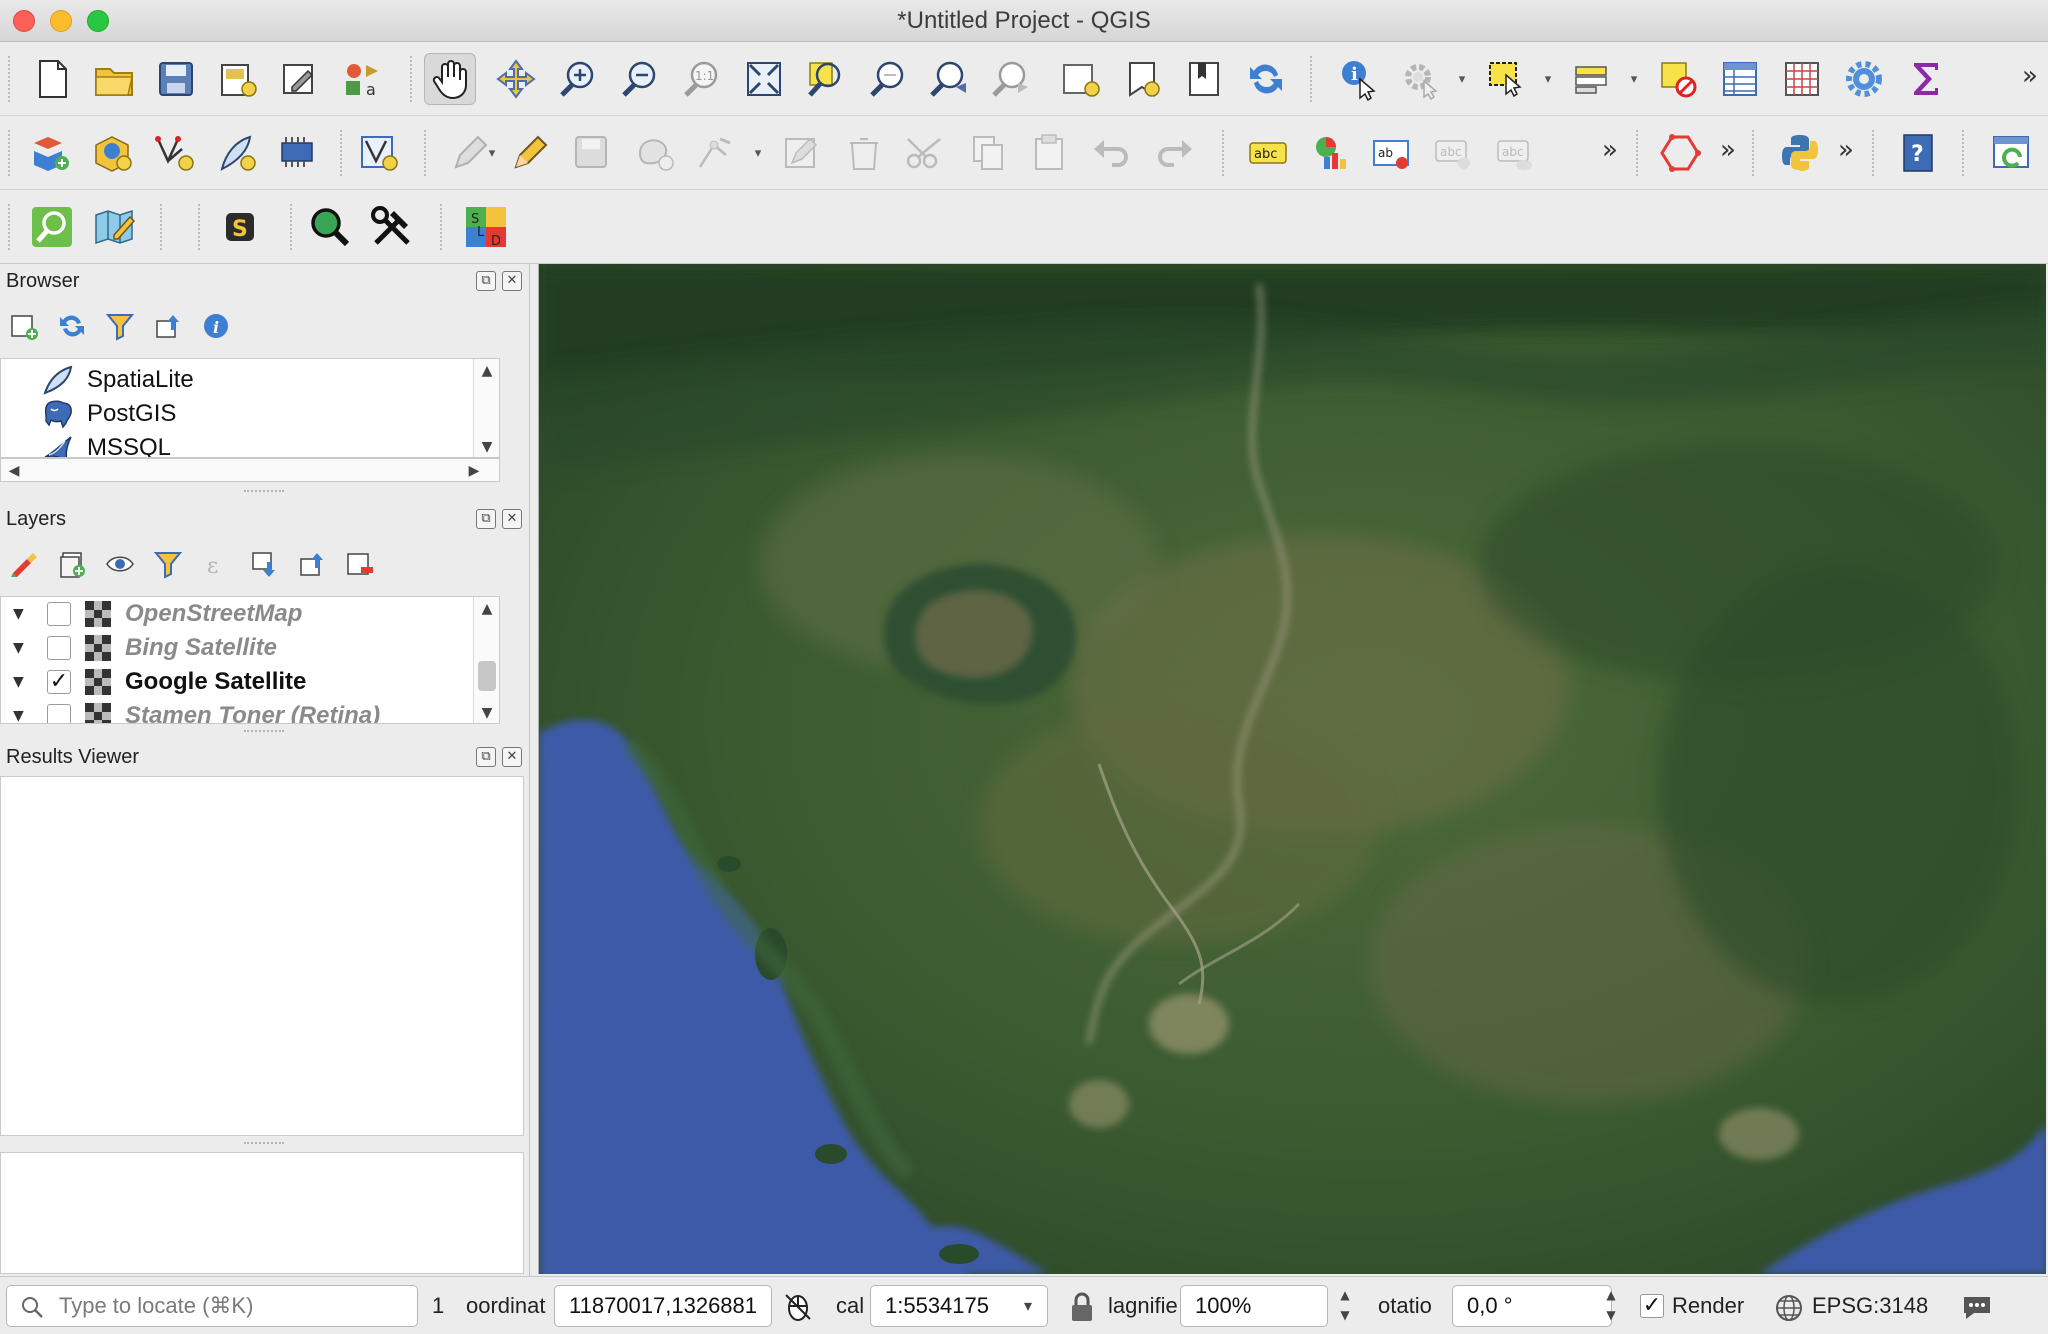 The height and width of the screenshot is (1334, 2048). What do you see at coordinates (512, 757) in the screenshot?
I see `results-close-button: ✕` at bounding box center [512, 757].